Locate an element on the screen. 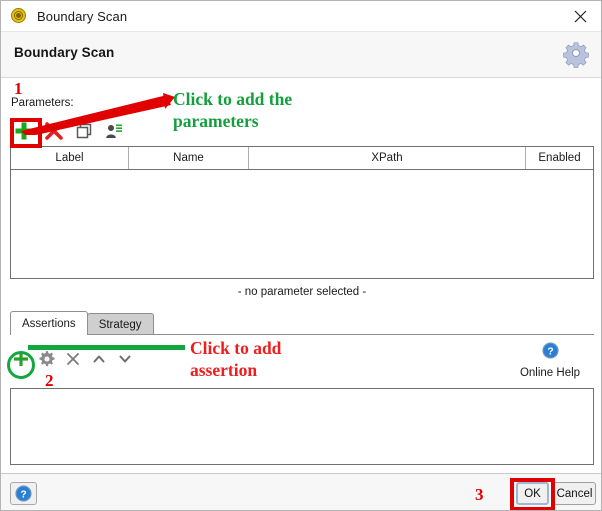 This screenshot has width=602, height=511. online-help-button: ? Online Help is located at coordinates (550, 360).